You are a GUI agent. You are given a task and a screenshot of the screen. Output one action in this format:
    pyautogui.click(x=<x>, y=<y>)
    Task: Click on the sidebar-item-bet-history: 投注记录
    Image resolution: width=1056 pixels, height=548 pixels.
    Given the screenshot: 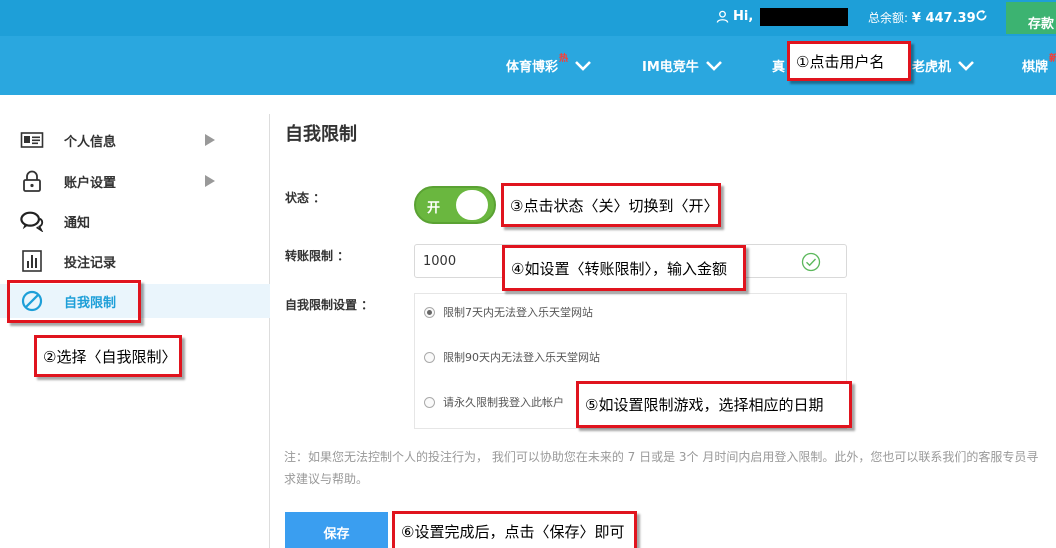 What is the action you would take?
    pyautogui.click(x=135, y=261)
    